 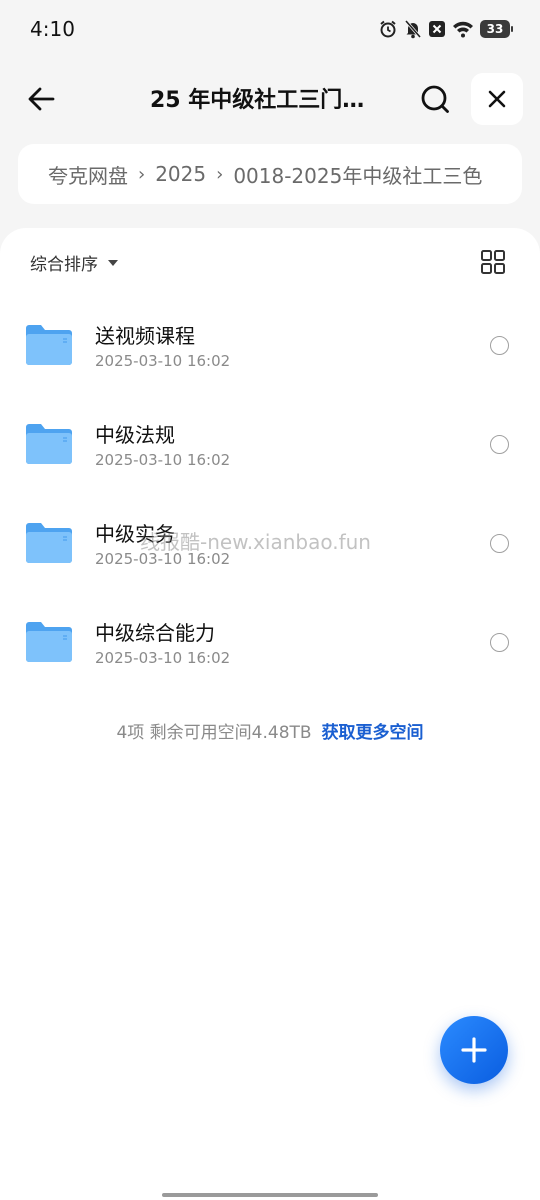 I want to click on close-button, so click(x=497, y=99).